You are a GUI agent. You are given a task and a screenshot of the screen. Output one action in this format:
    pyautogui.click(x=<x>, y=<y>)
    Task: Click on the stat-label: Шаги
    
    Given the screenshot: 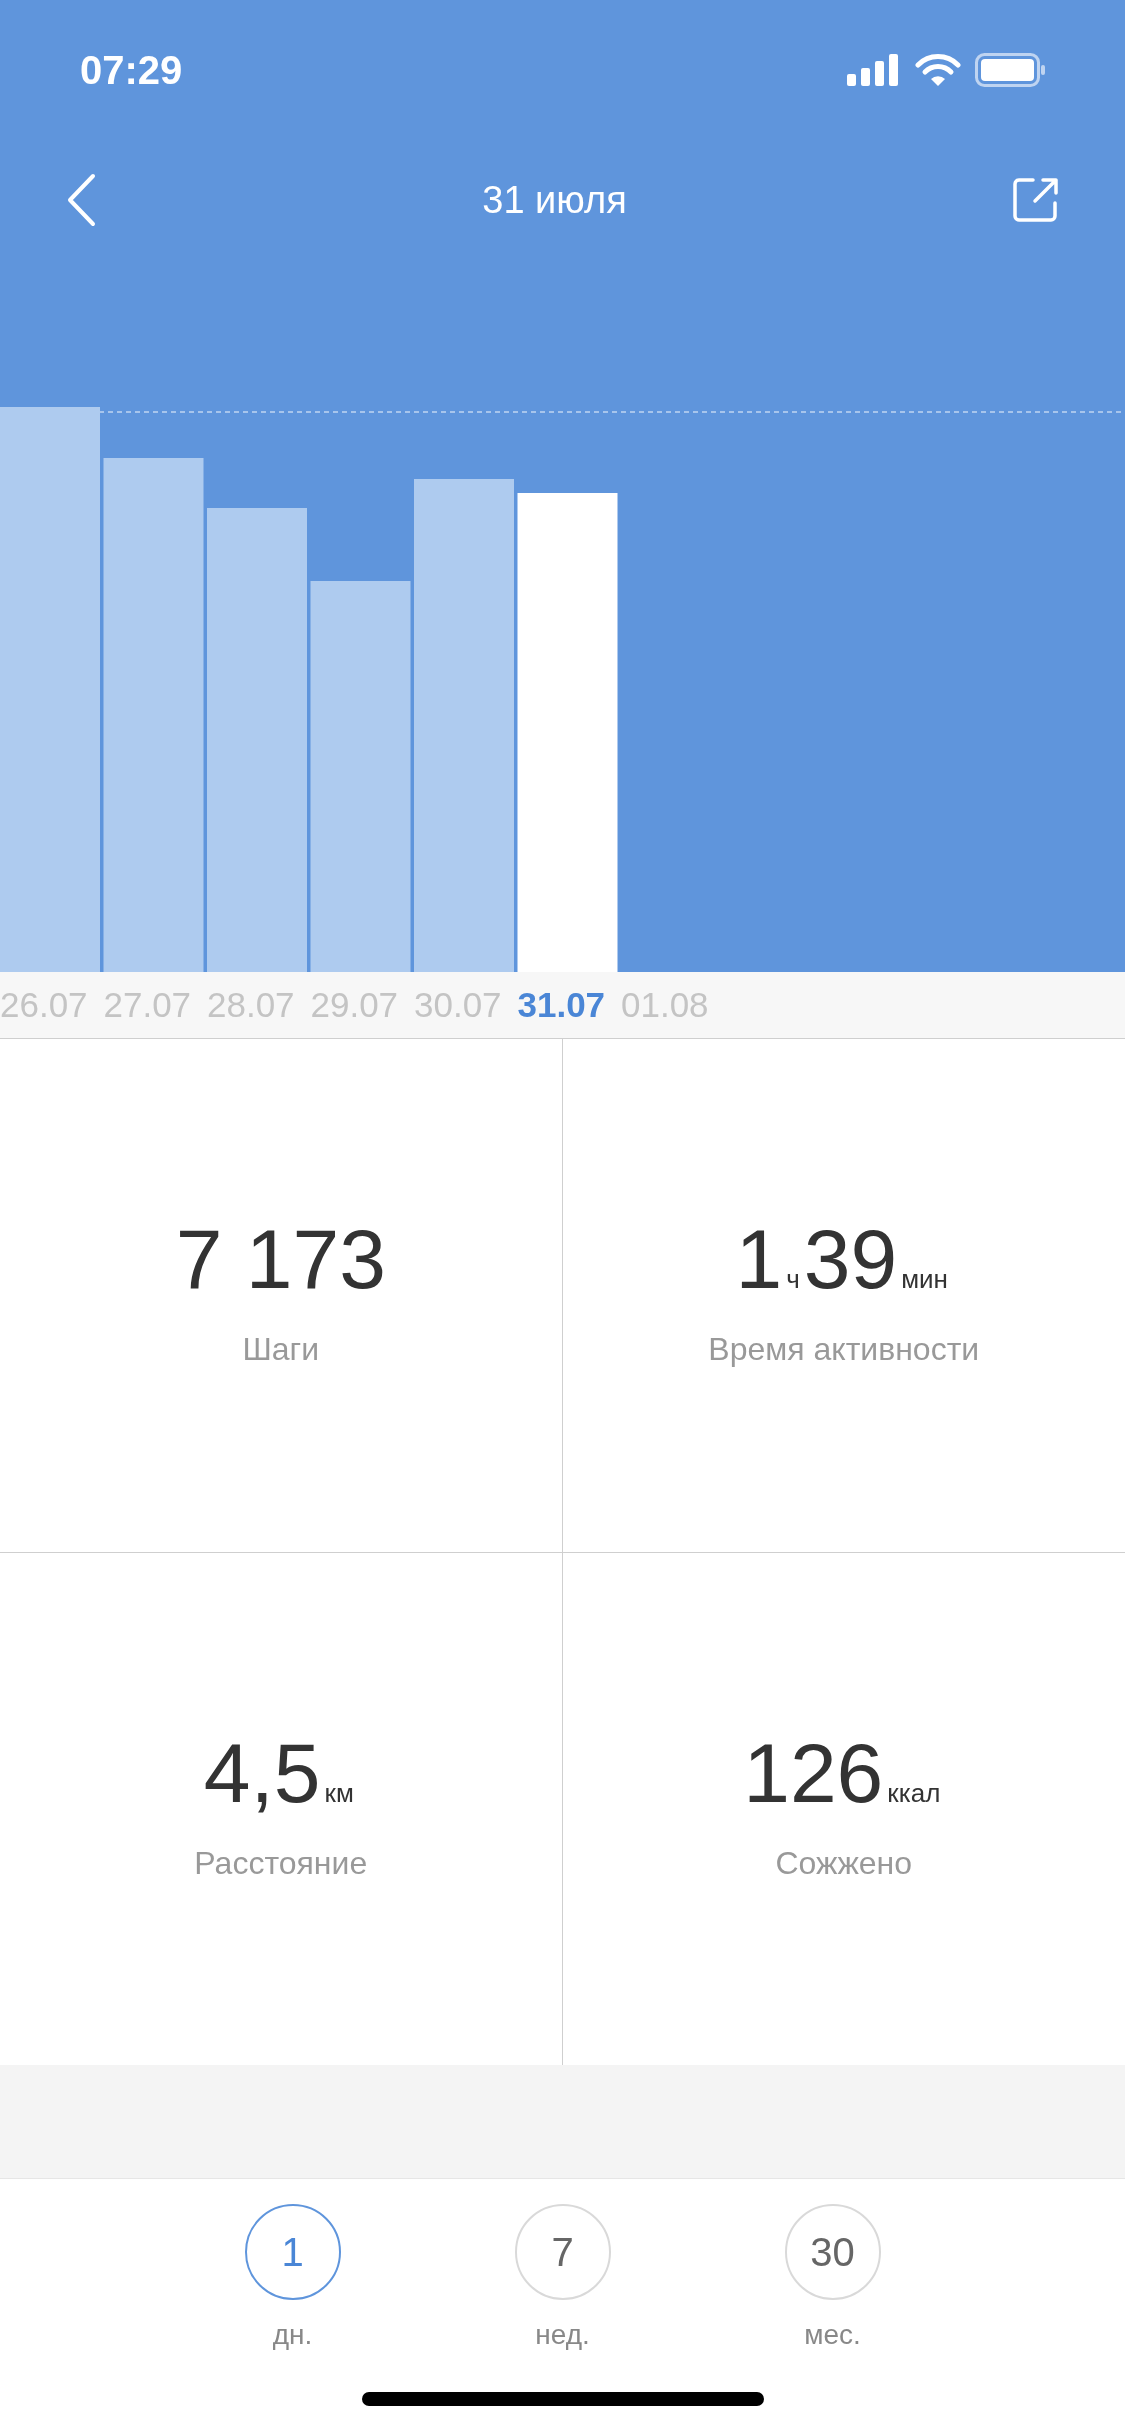 What is the action you would take?
    pyautogui.click(x=281, y=1350)
    